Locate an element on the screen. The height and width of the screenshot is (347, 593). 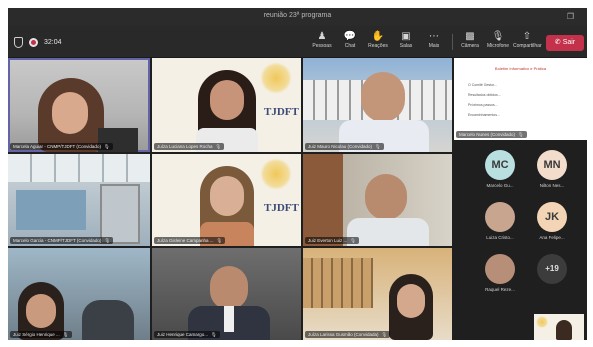
overflow-count: +19 is located at coordinates (552, 269).